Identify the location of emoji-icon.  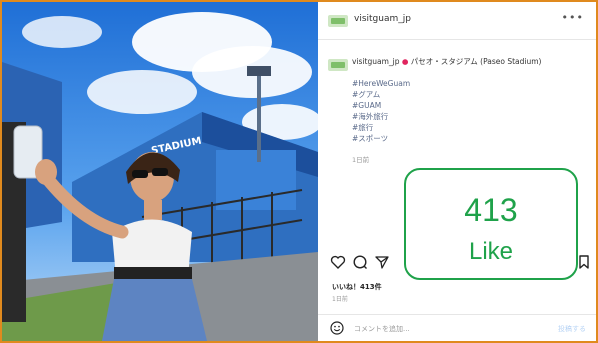
(337, 328).